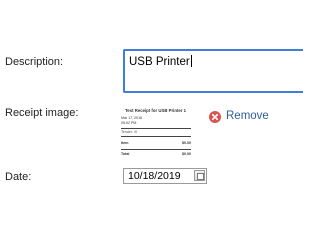 The height and width of the screenshot is (250, 320). What do you see at coordinates (213, 71) in the screenshot?
I see `description-field: USB Printer` at bounding box center [213, 71].